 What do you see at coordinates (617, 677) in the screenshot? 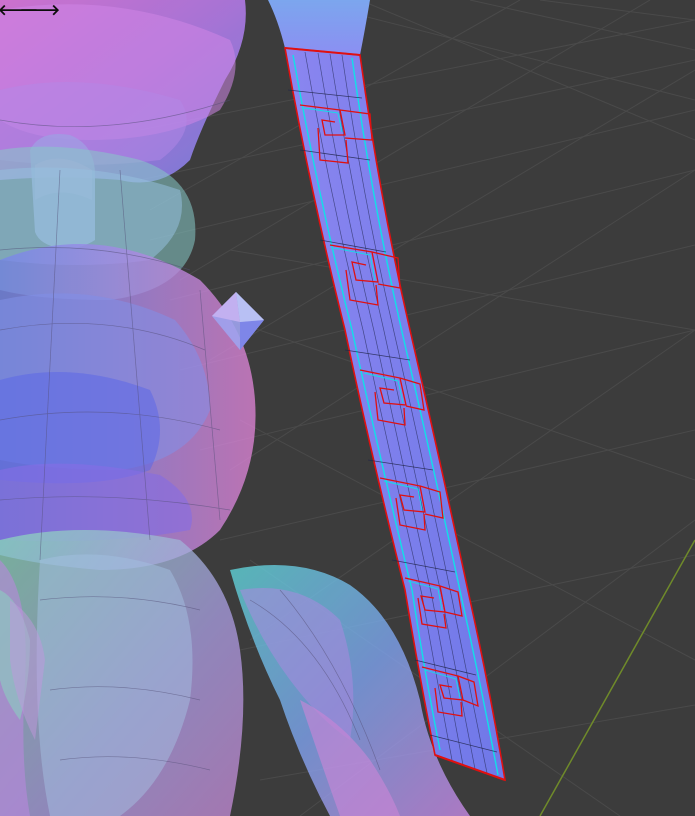
I see `y-axis-line` at bounding box center [617, 677].